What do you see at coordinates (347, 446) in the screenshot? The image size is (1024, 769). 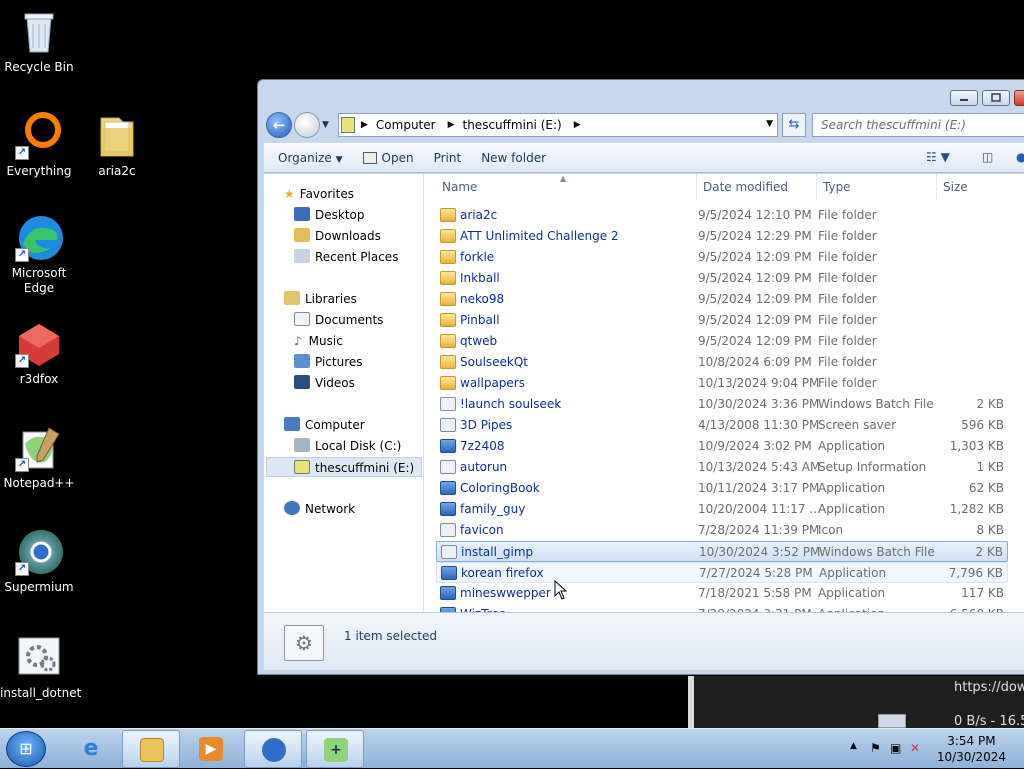 I see `nav-local-disk: Local Disk (C:)` at bounding box center [347, 446].